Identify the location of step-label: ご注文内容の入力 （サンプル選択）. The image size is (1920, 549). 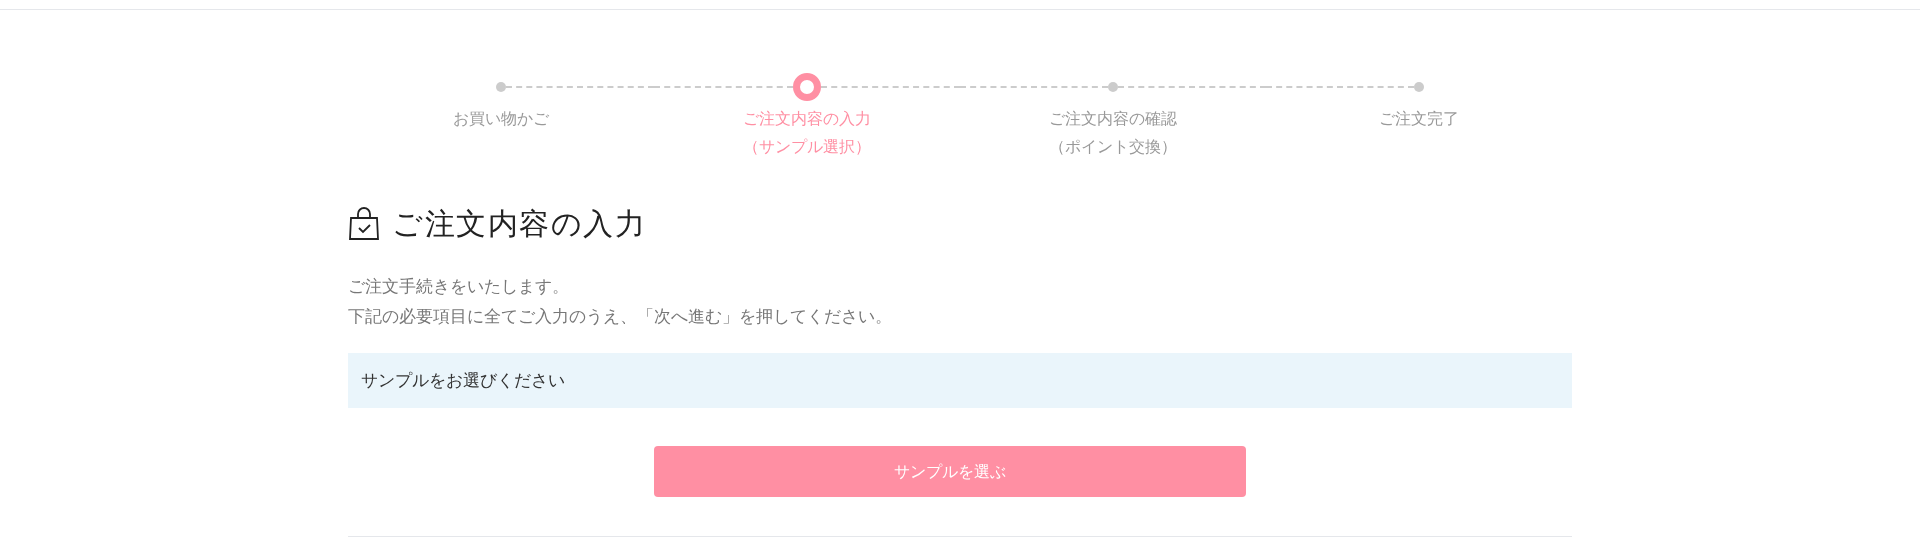
(807, 133).